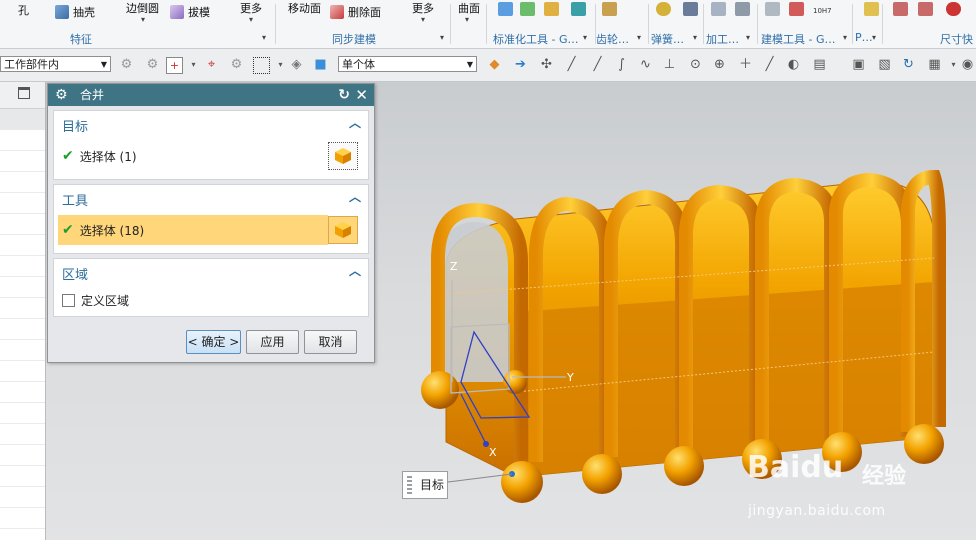 The height and width of the screenshot is (540, 976). Describe the element at coordinates (142, 8) in the screenshot. I see `ribbon-edge-blend-button: 边倒圆` at that location.